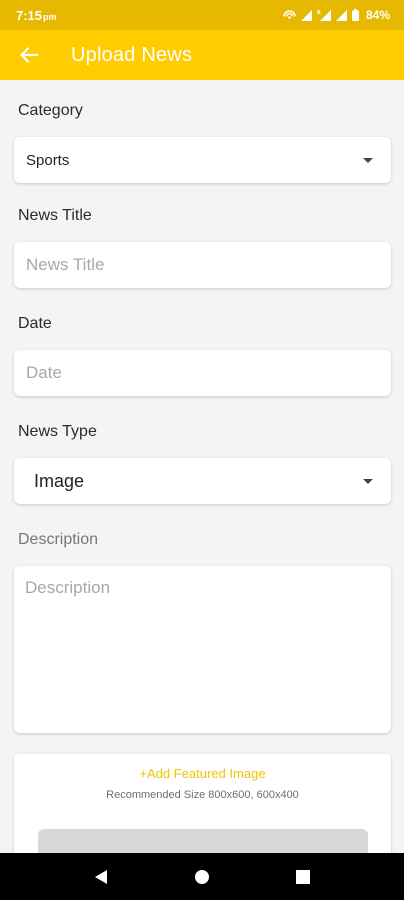 The width and height of the screenshot is (404, 900). I want to click on category-select: Sports, so click(202, 160).